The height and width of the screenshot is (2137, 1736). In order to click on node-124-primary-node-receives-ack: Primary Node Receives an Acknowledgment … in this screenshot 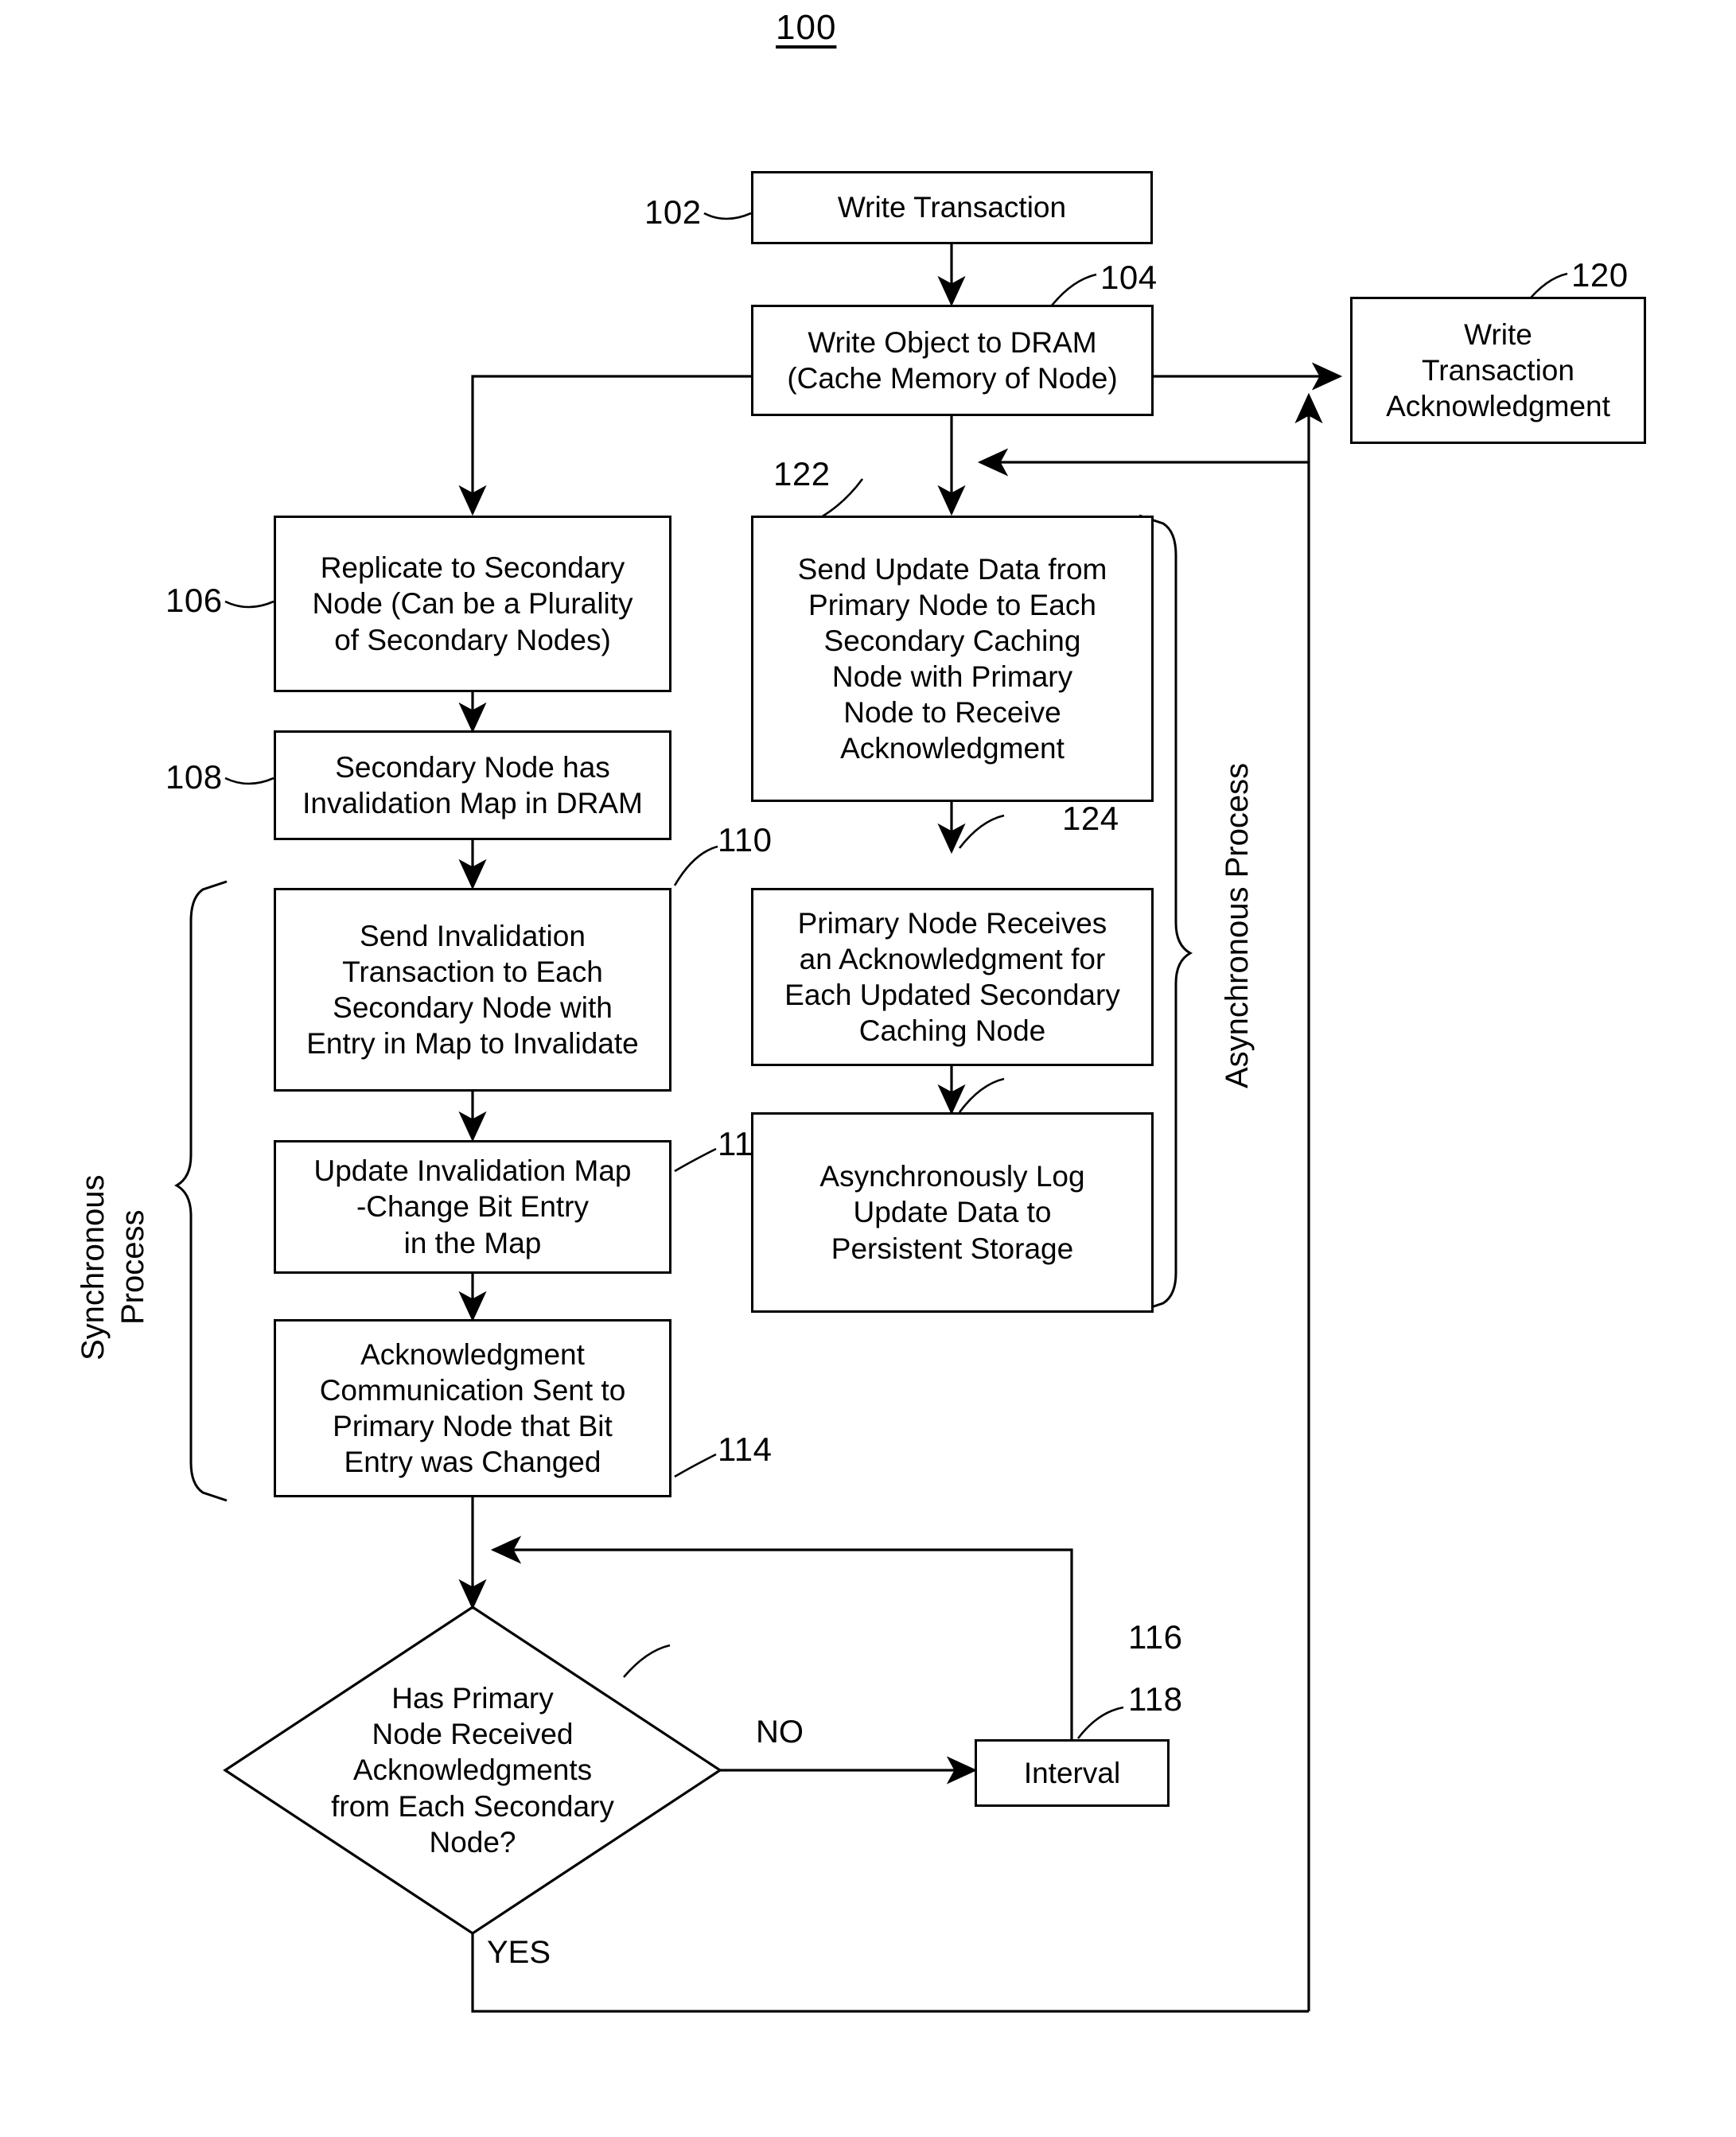, I will do `click(953, 977)`.